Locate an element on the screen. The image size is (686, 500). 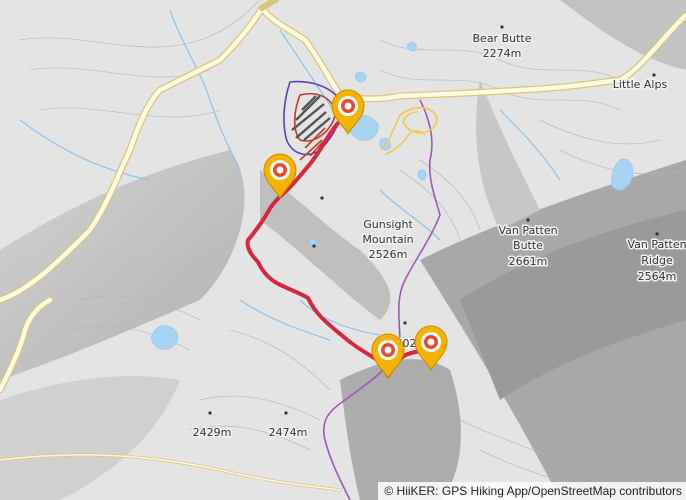
label-van-patten-ridge-1: Van Patten is located at coordinates (656, 244).